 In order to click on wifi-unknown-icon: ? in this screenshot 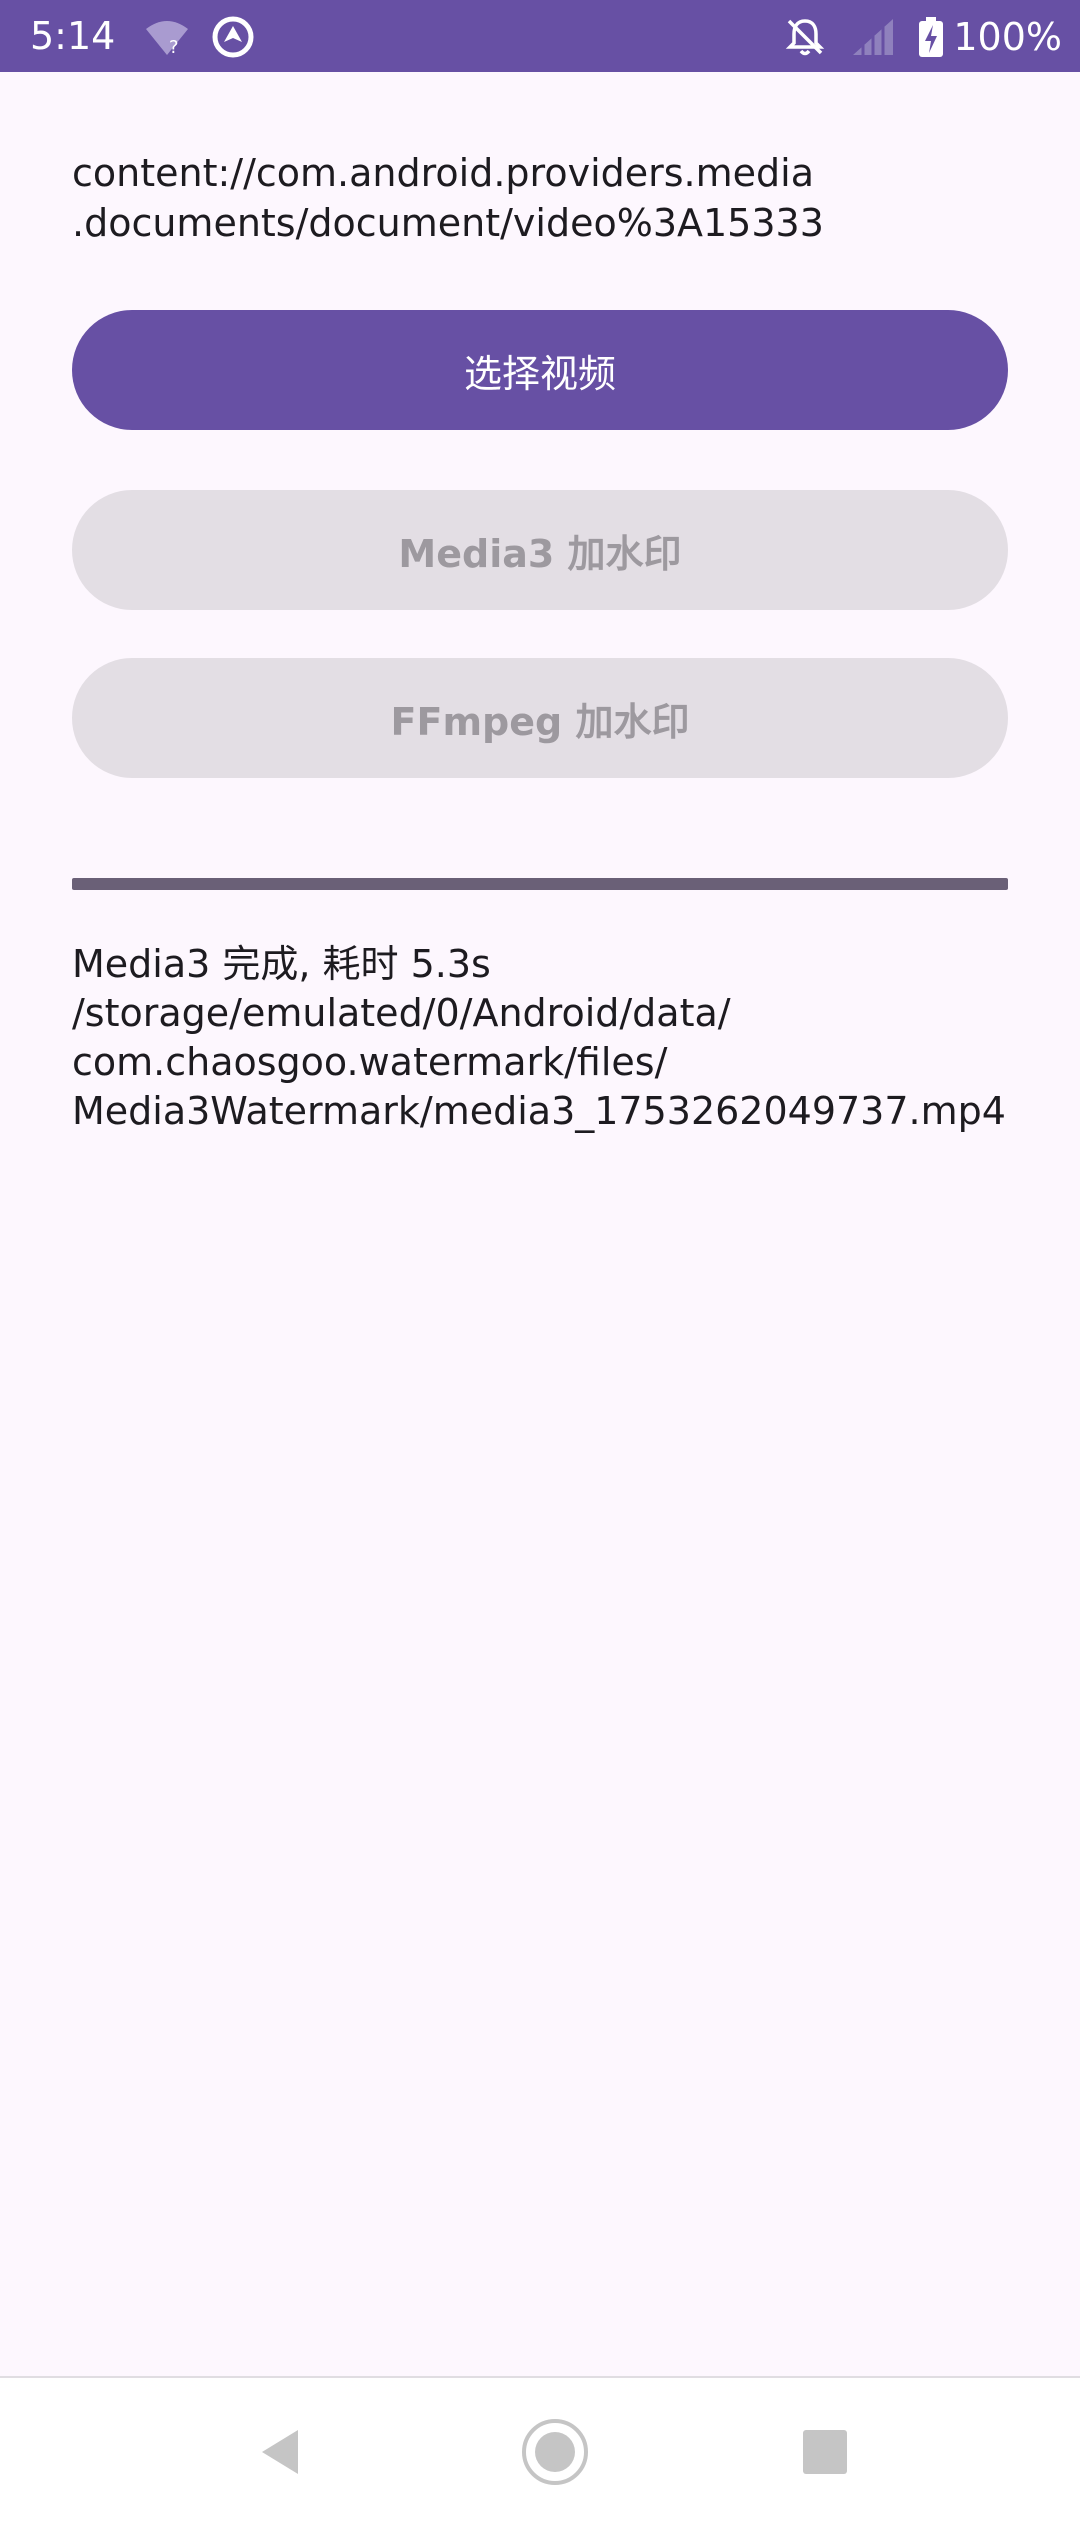, I will do `click(167, 37)`.